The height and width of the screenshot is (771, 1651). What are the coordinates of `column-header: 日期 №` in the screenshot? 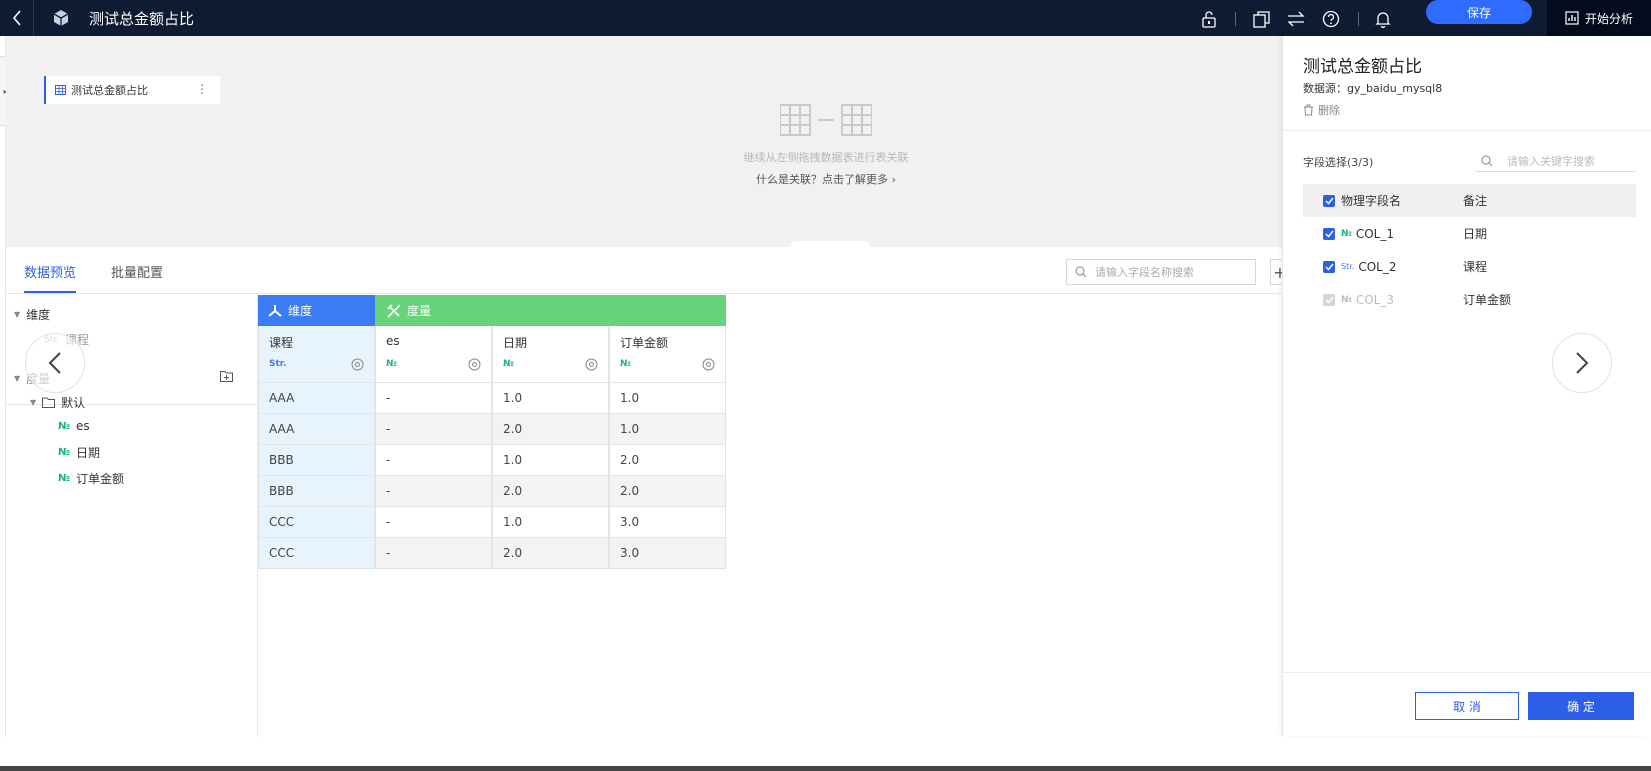 It's located at (550, 354).